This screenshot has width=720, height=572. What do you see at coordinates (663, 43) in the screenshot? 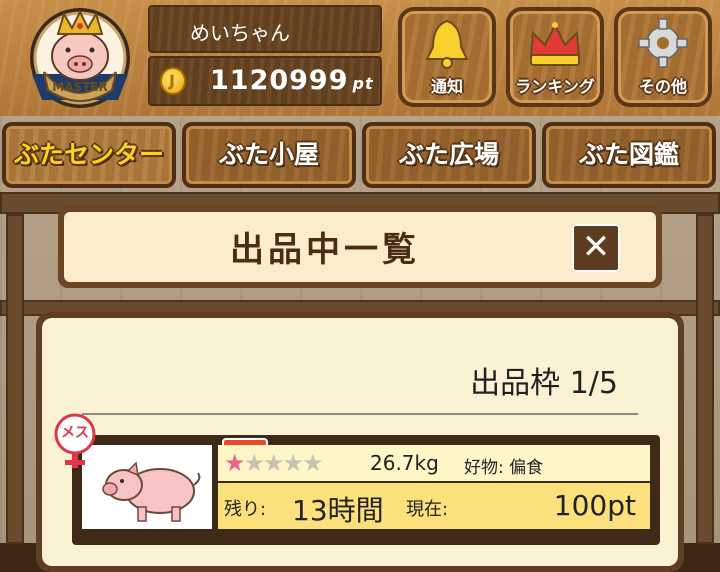
I see `gear-icon` at bounding box center [663, 43].